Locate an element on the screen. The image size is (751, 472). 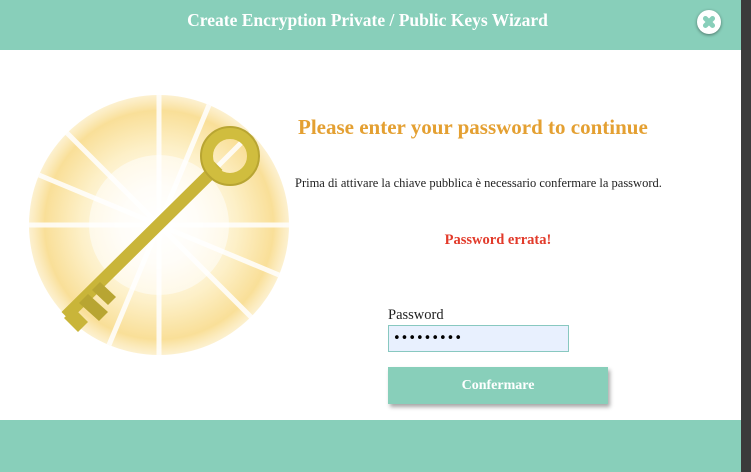
error-message: Password errata! is located at coordinates (498, 240).